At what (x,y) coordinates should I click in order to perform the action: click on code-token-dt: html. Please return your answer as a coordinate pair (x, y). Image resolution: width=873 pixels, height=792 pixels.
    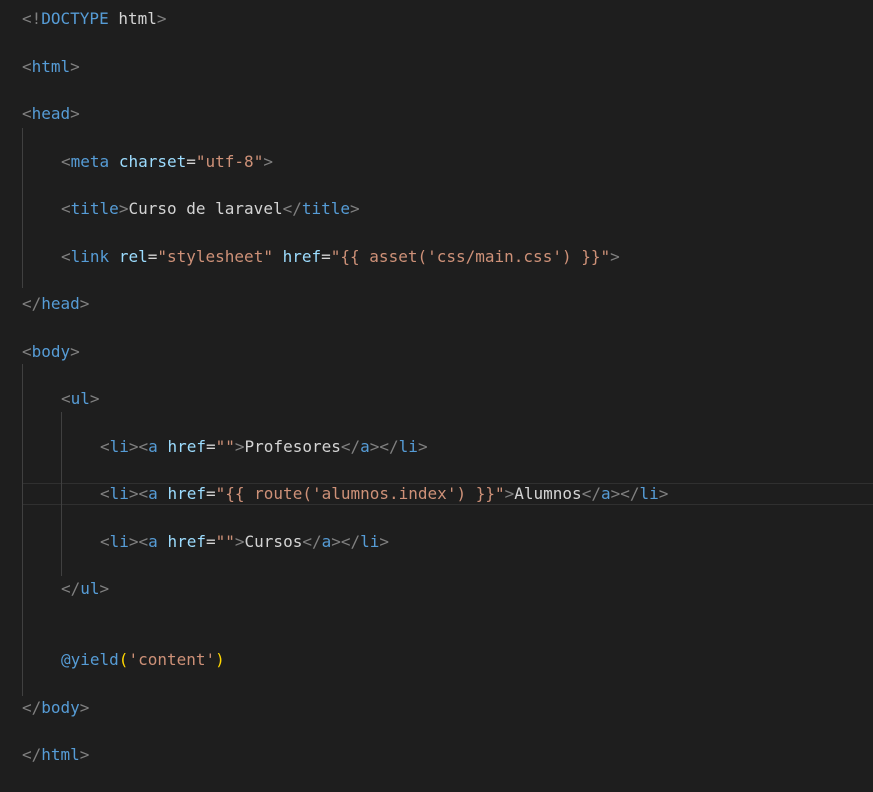
    Looking at the image, I should click on (137, 18).